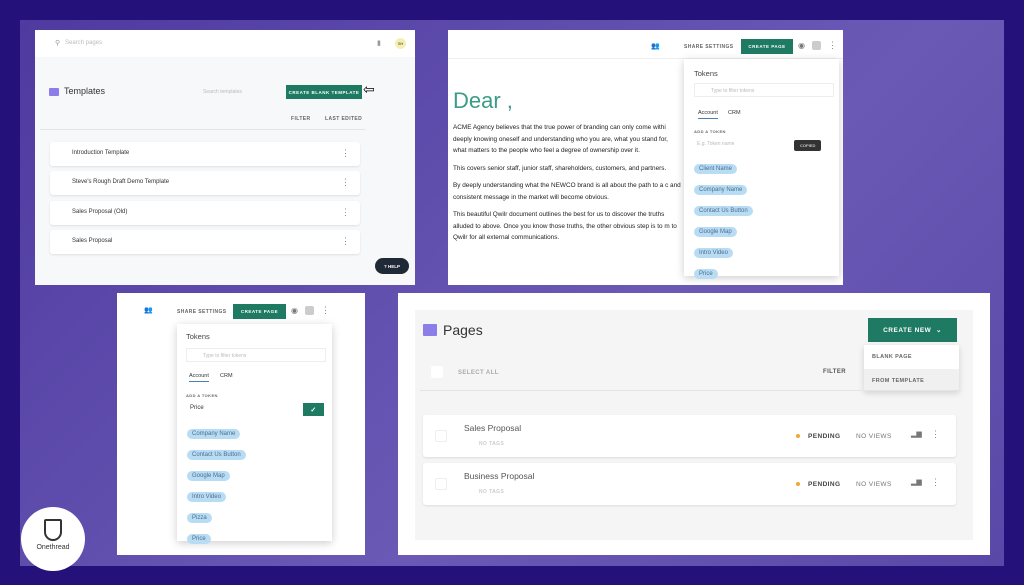 The height and width of the screenshot is (585, 1024). Describe the element at coordinates (83, 43) in the screenshot. I see `search-pages-input: Search pages` at that location.